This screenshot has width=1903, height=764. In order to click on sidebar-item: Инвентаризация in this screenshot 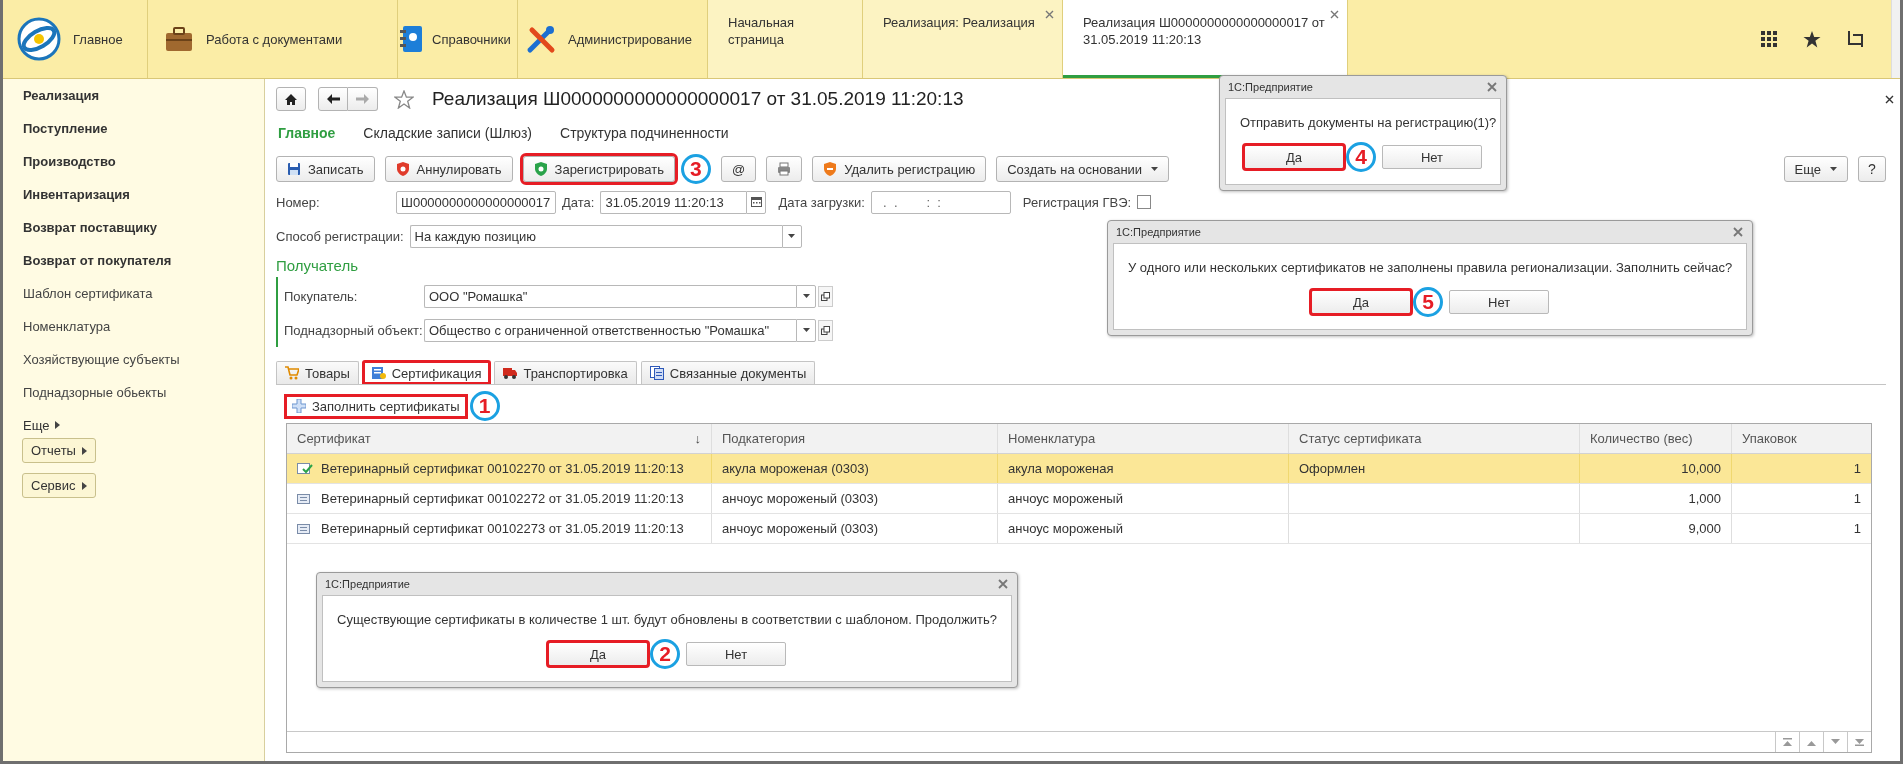, I will do `click(143, 203)`.